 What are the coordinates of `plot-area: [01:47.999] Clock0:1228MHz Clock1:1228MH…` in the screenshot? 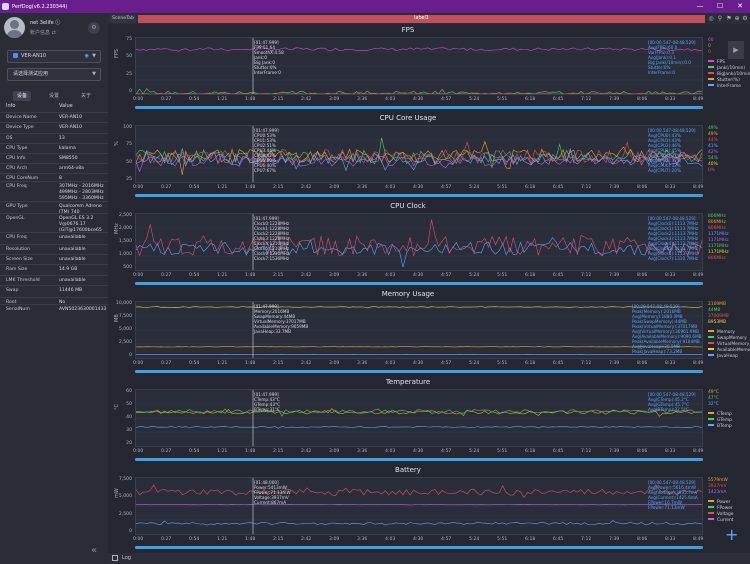 It's located at (419, 242).